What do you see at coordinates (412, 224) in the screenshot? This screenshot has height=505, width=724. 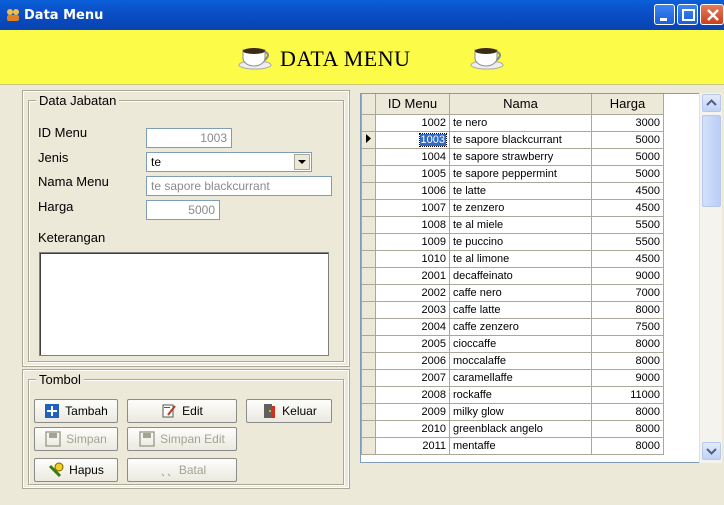 I see `cell-id-menu: 1008` at bounding box center [412, 224].